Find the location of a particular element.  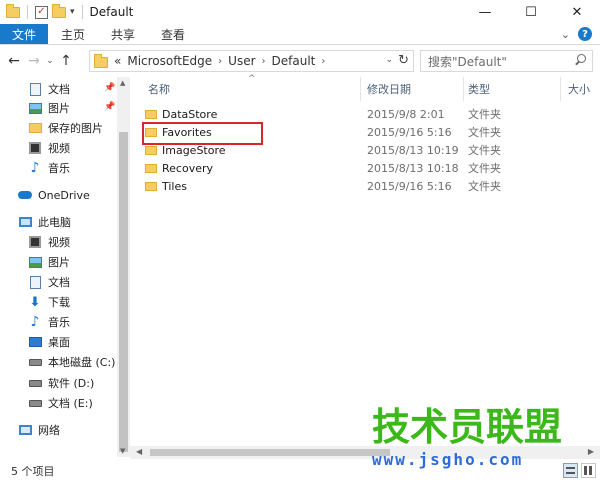

breadcrumb-default: Default is located at coordinates (294, 61).